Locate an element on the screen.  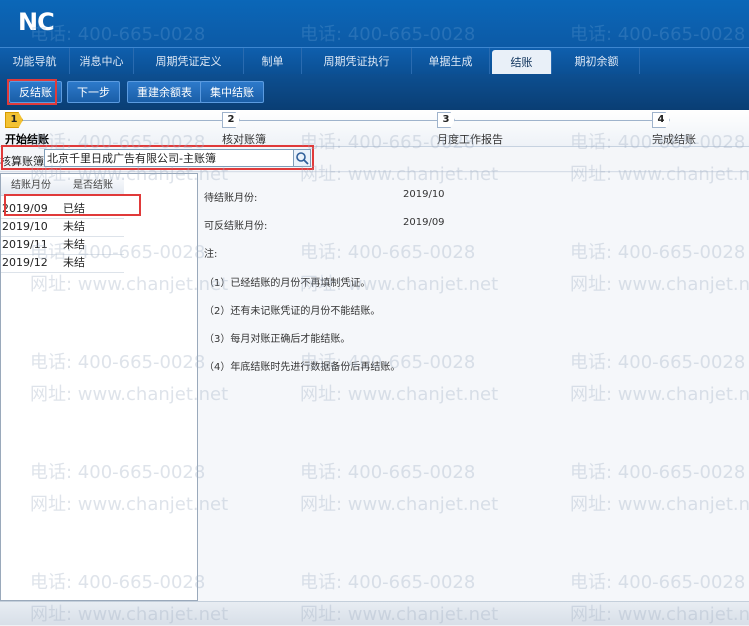
table-row: 2019/12 未结 is located at coordinates (62, 263).